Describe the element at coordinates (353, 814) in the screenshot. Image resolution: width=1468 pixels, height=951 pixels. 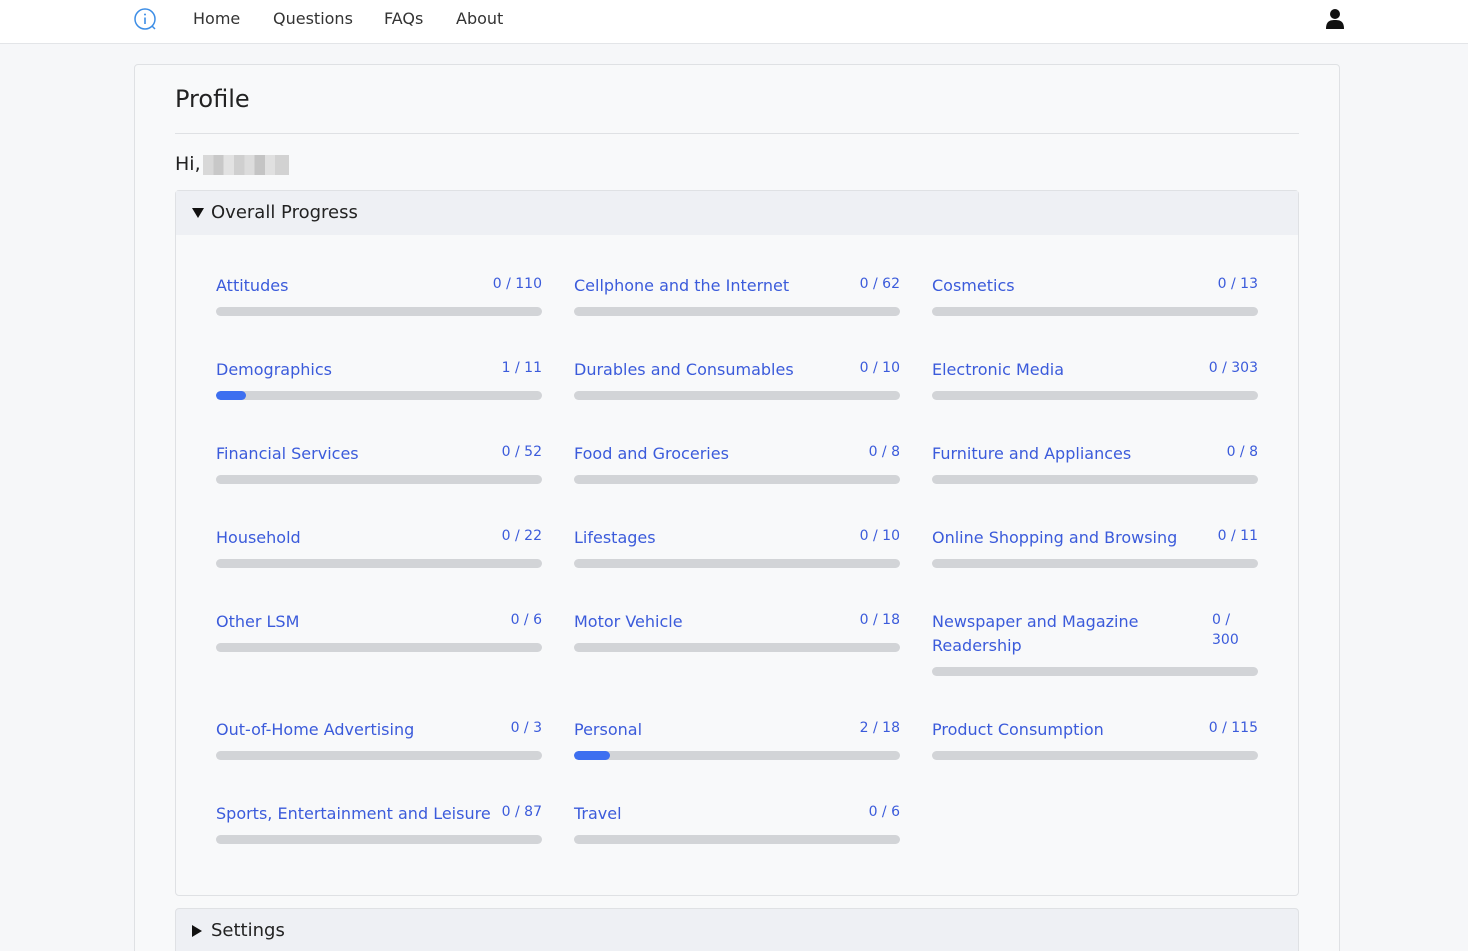
I see `category-name-link: Sports, Entertainment and Leisure` at that location.